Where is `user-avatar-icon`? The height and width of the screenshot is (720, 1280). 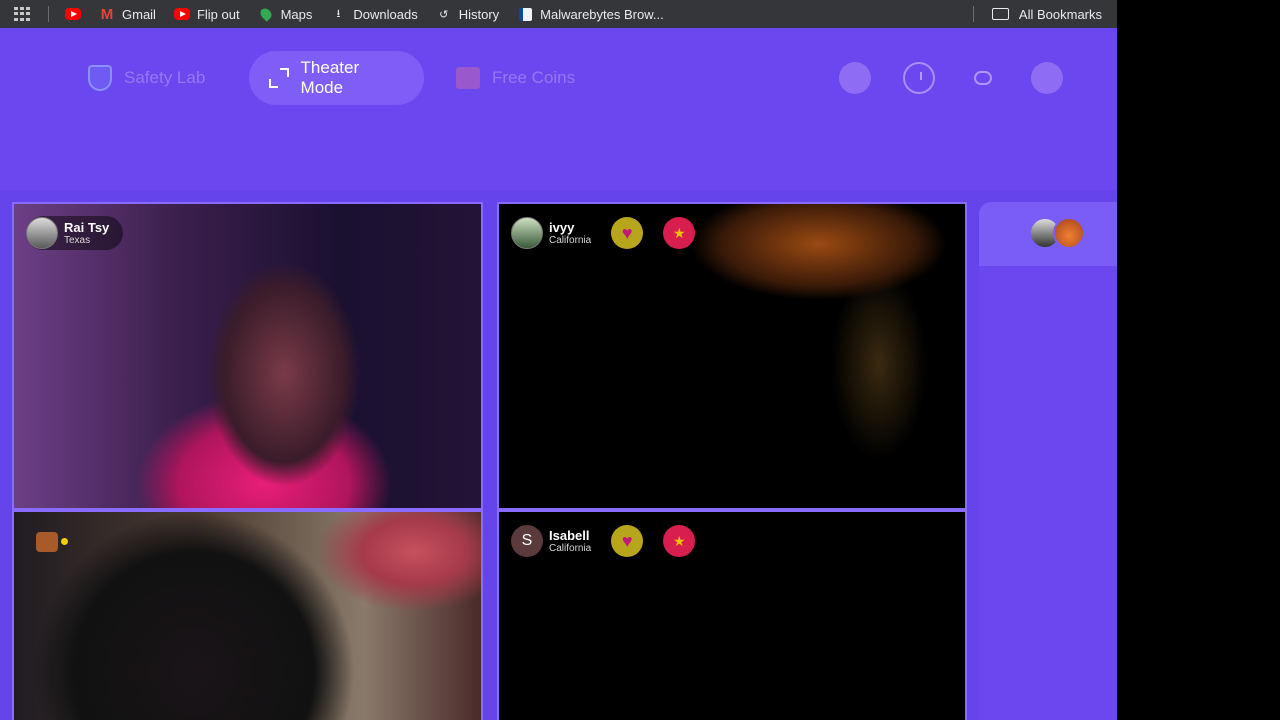
user-avatar-icon is located at coordinates (52, 542).